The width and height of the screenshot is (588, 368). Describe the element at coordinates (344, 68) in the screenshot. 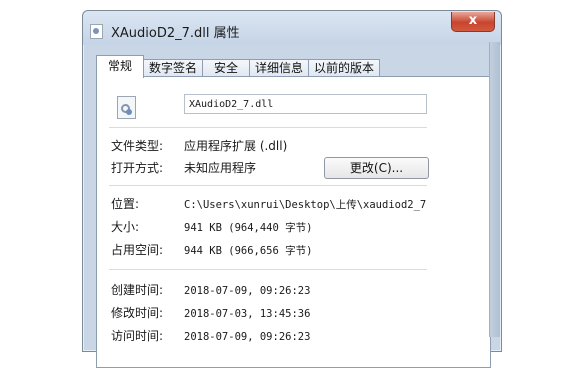

I see `tab-previous-versions: 以前的版本` at that location.